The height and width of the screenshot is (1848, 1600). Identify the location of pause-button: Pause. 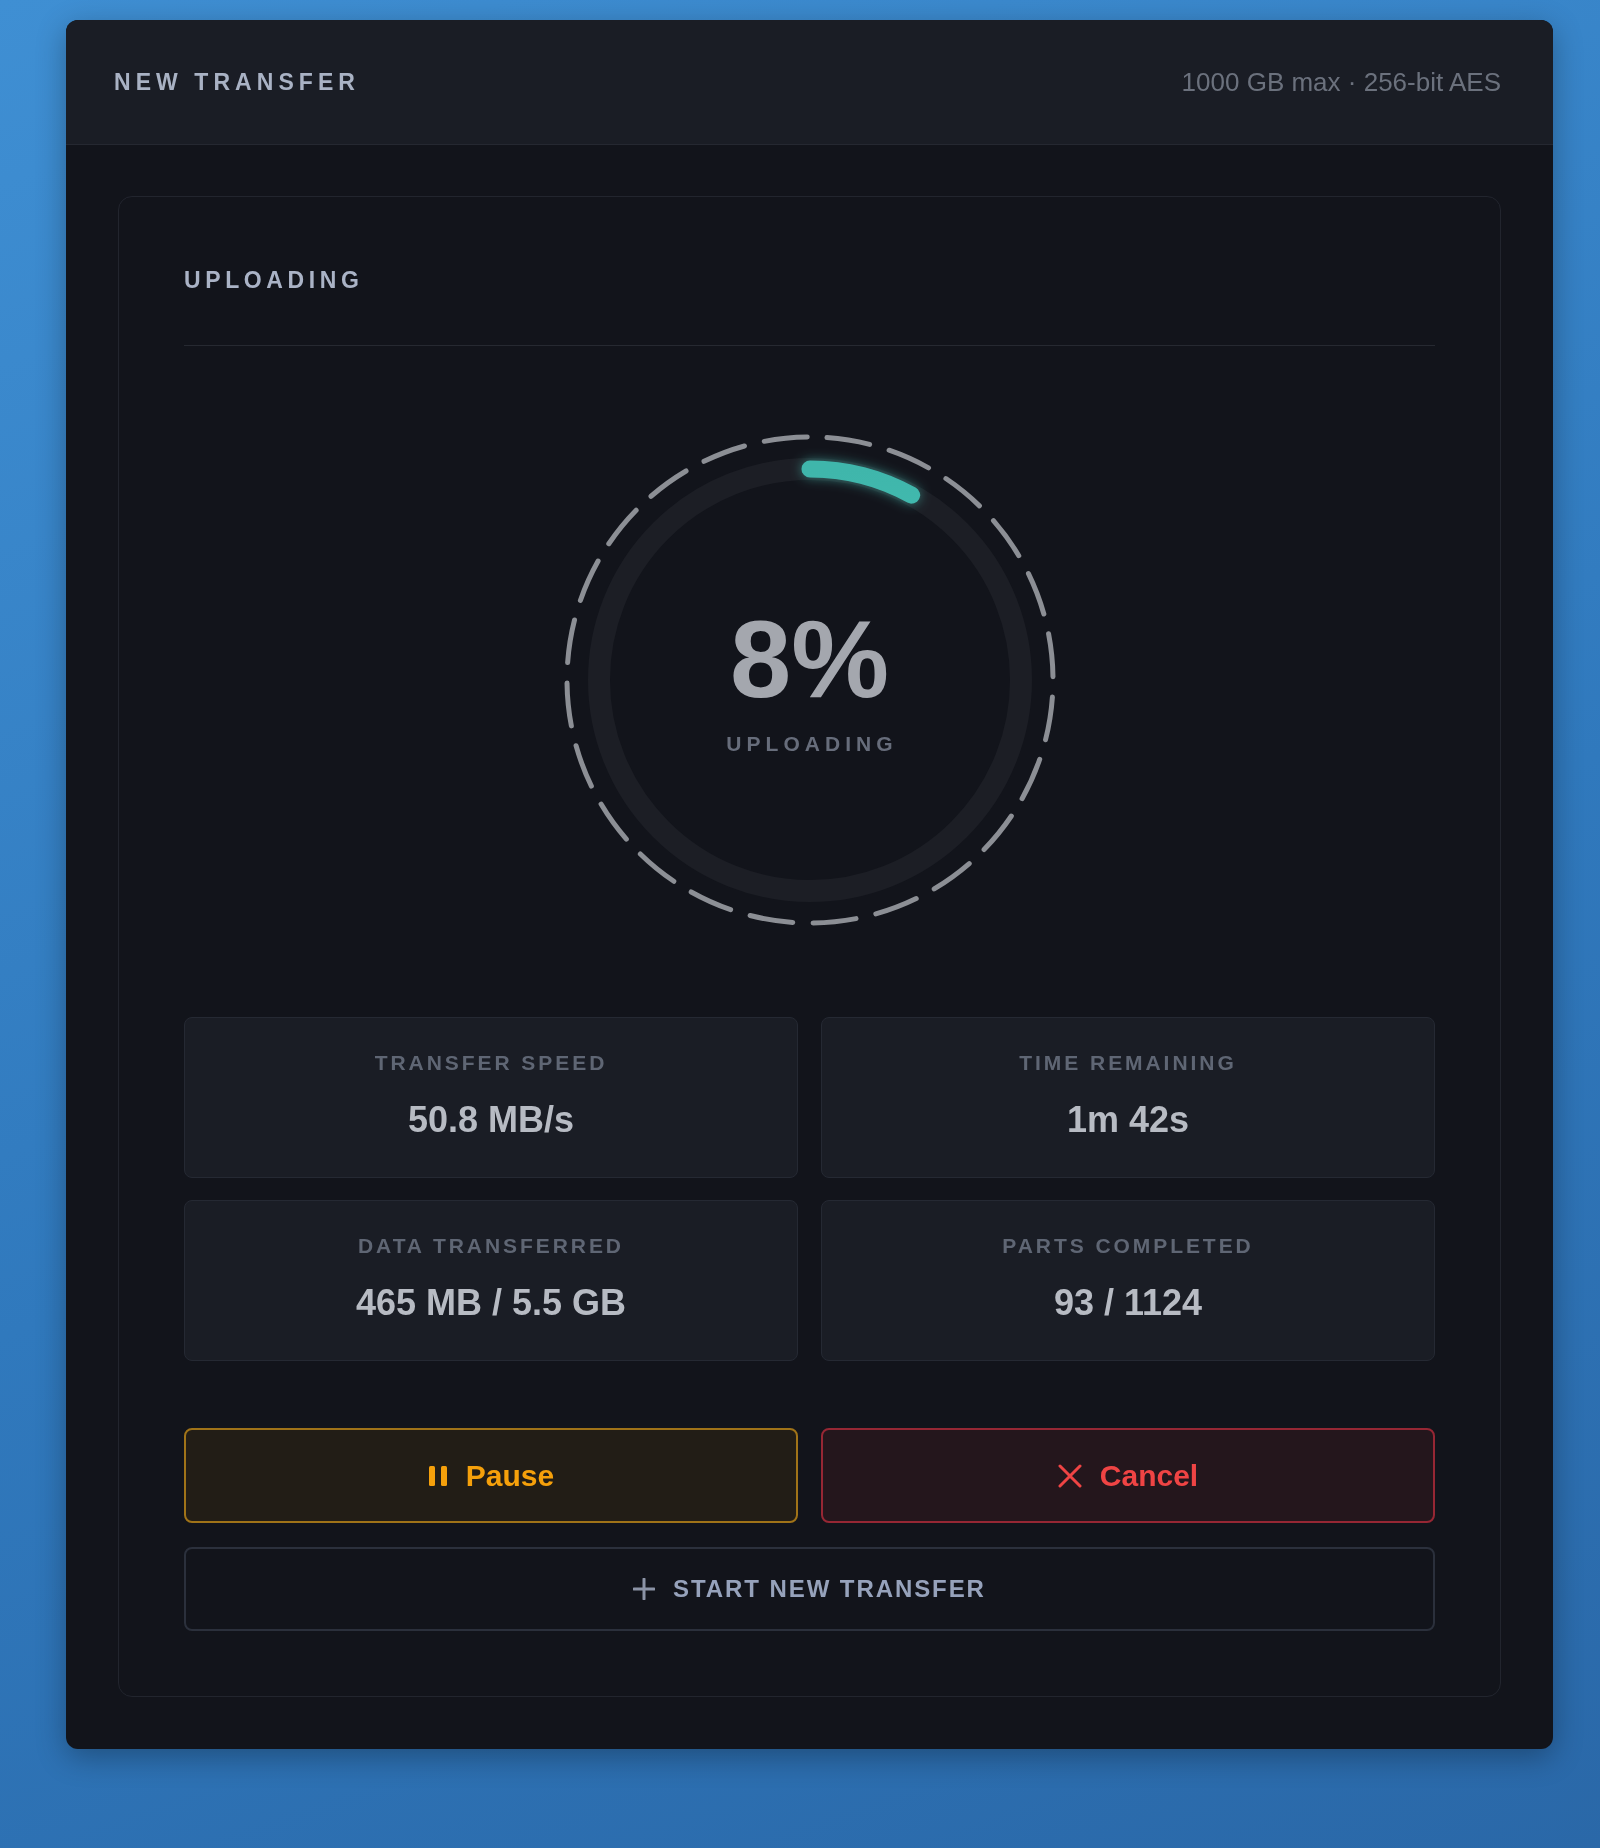
(491, 1475).